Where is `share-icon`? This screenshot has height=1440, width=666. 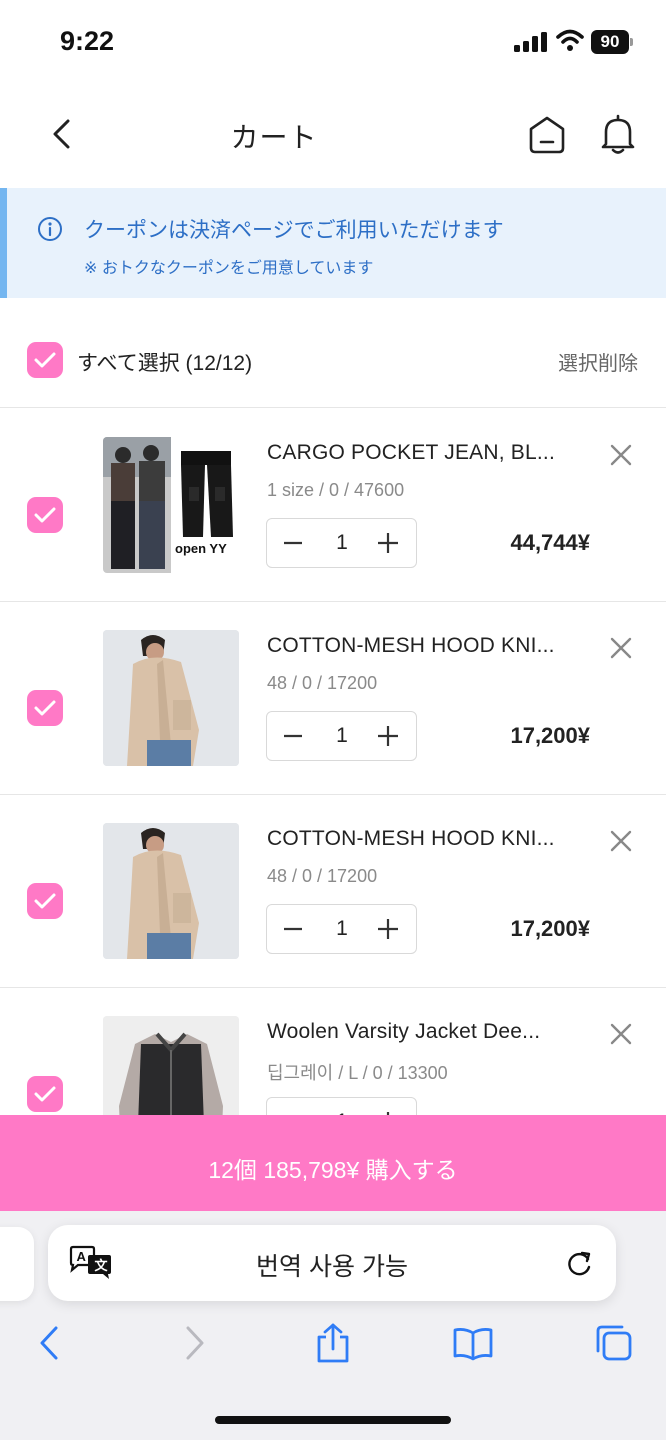
share-icon is located at coordinates (333, 1343).